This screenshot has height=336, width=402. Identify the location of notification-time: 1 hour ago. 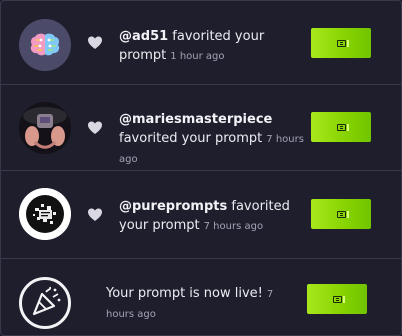
(197, 56).